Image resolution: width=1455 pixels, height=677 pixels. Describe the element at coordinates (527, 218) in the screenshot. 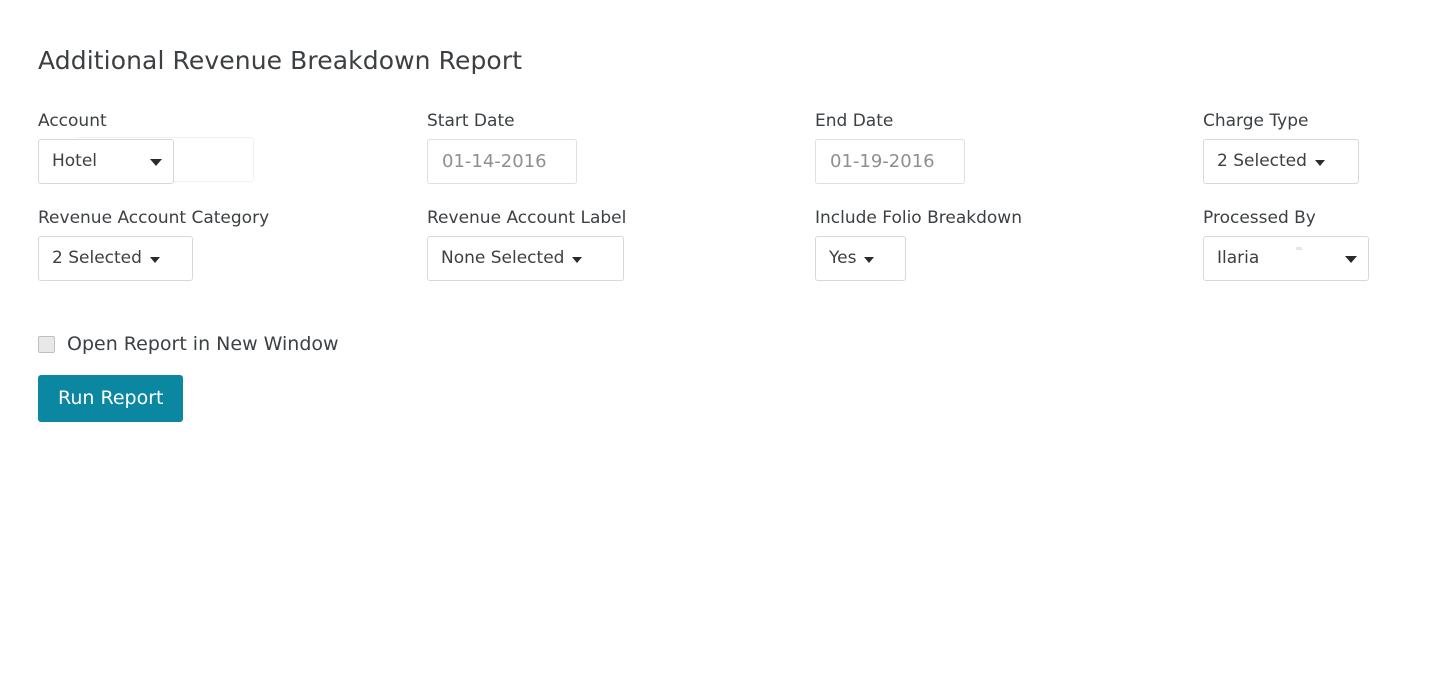

I see `label-revenue-account-label: Revenue Account Label` at that location.